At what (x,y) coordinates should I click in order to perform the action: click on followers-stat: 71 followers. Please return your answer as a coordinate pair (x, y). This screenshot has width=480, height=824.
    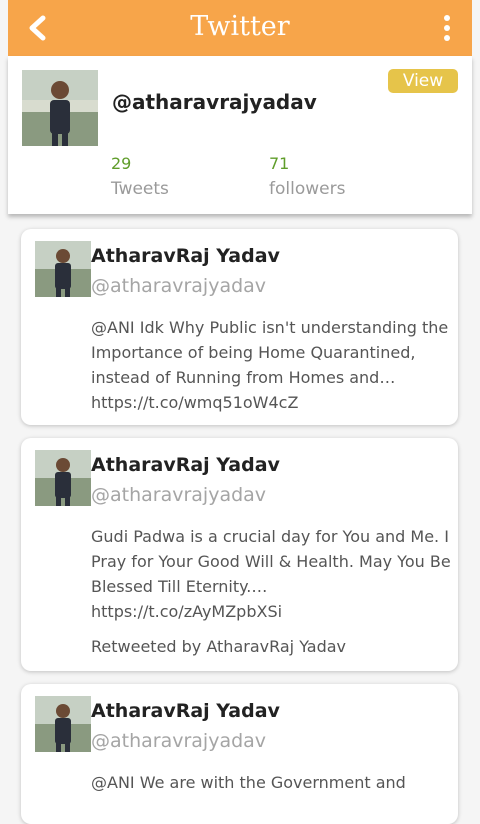
    Looking at the image, I should click on (307, 176).